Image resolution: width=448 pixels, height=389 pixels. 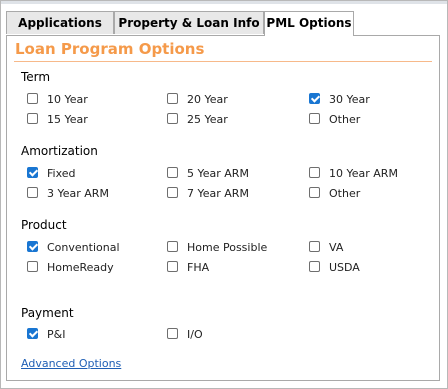 What do you see at coordinates (349, 99) in the screenshot?
I see `checkbox-label: 30 Year` at bounding box center [349, 99].